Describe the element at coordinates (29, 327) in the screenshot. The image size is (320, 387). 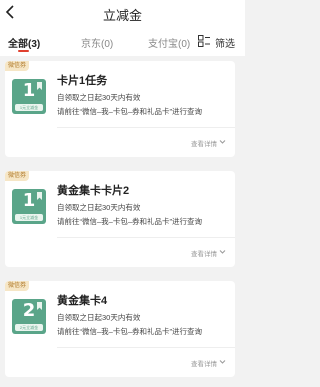
I see `coupon-thumb-label: 2元立减金` at that location.